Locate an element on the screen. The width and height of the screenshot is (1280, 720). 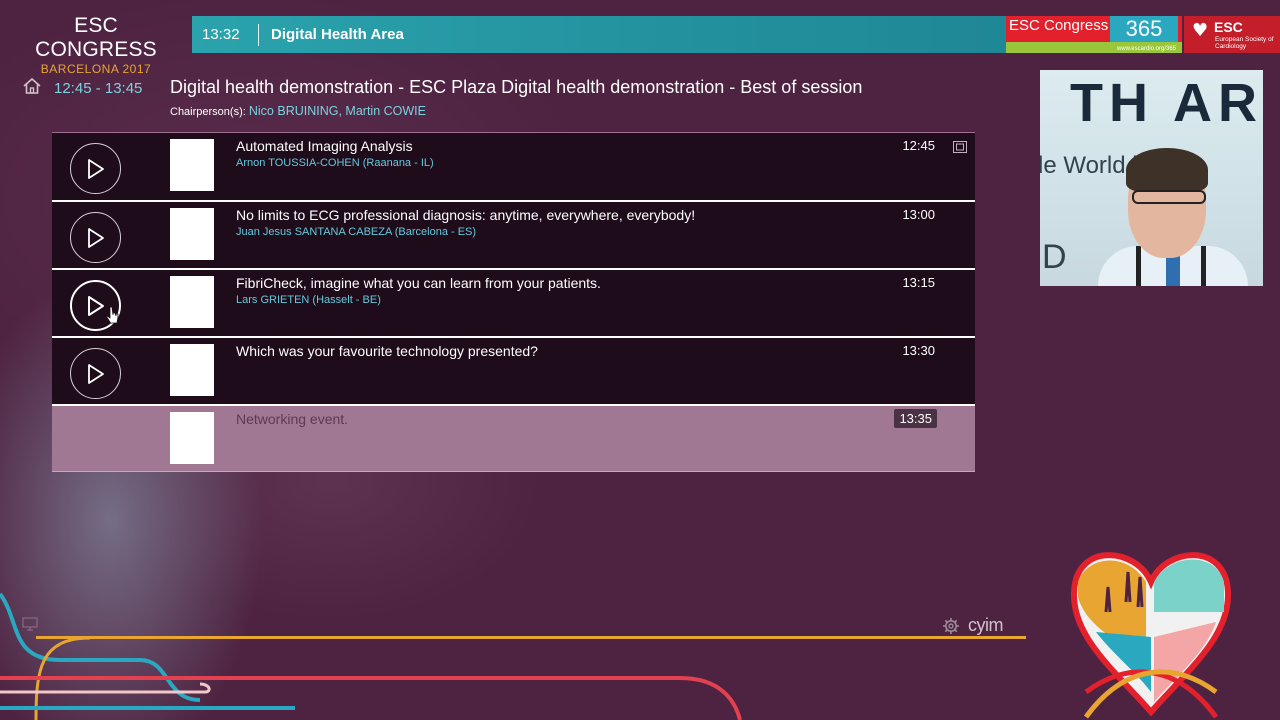
item-time: 12:45 is located at coordinates (918, 145).